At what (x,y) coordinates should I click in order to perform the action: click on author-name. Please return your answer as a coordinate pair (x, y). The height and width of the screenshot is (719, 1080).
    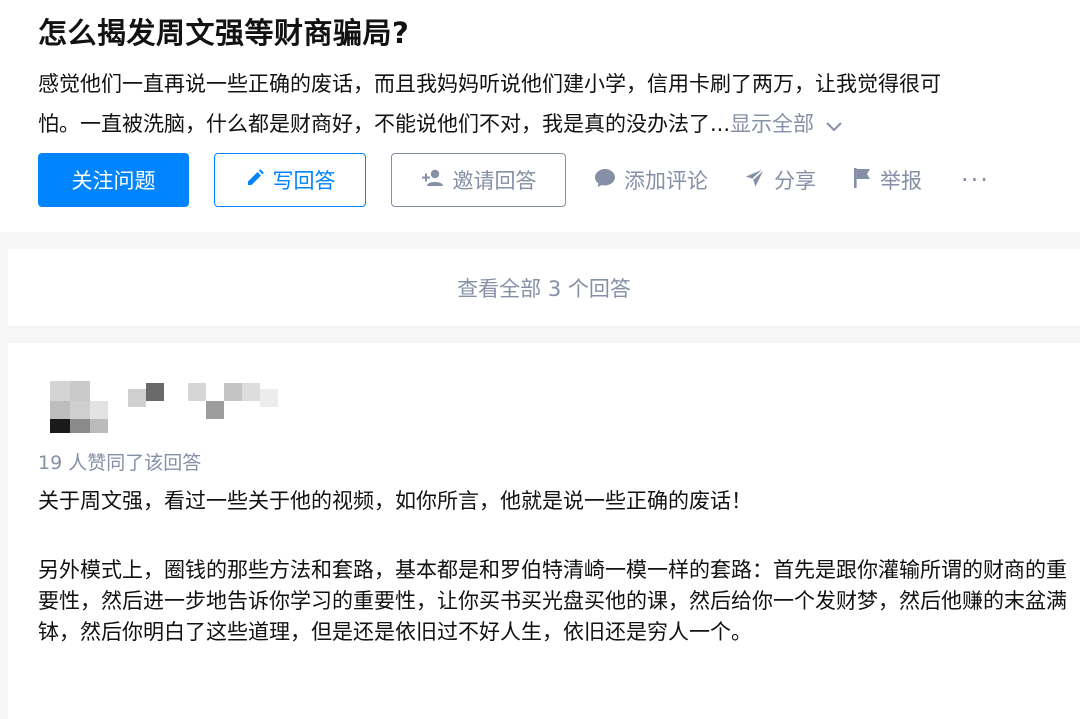
    Looking at the image, I should click on (208, 403).